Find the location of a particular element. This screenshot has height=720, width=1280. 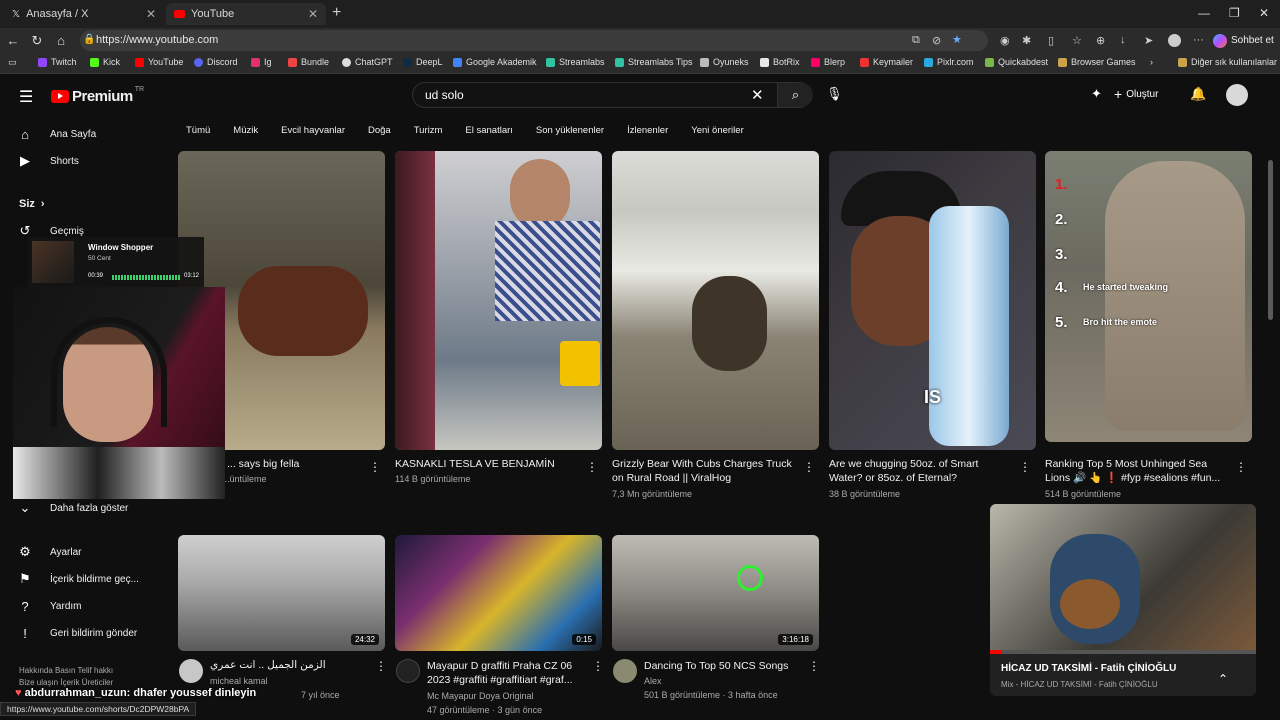

extension-icon: ✦ is located at coordinates (1096, 94).